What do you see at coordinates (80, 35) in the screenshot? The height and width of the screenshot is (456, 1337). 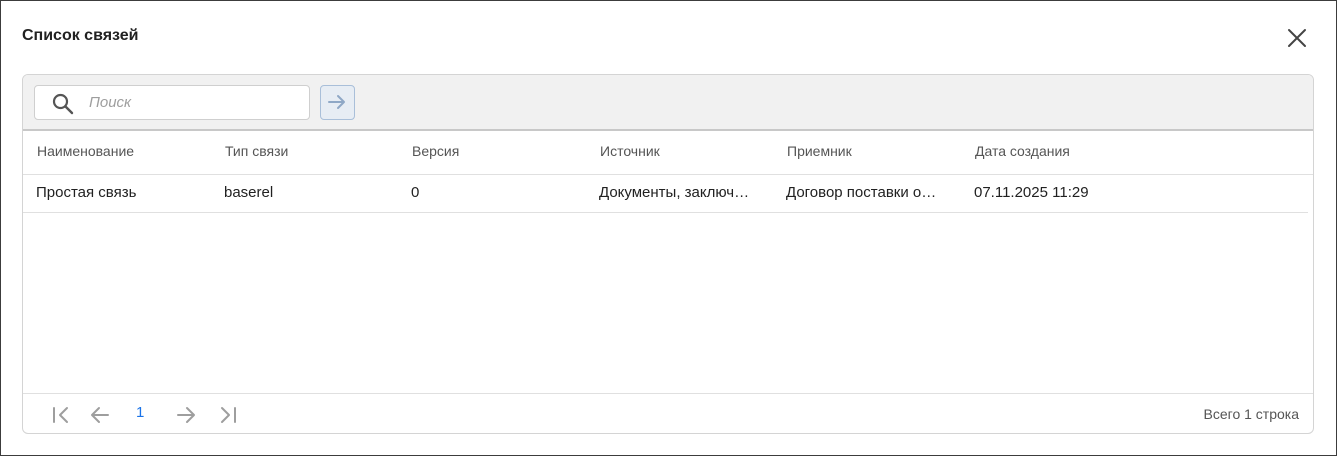 I see `dialog-title: Список связей` at bounding box center [80, 35].